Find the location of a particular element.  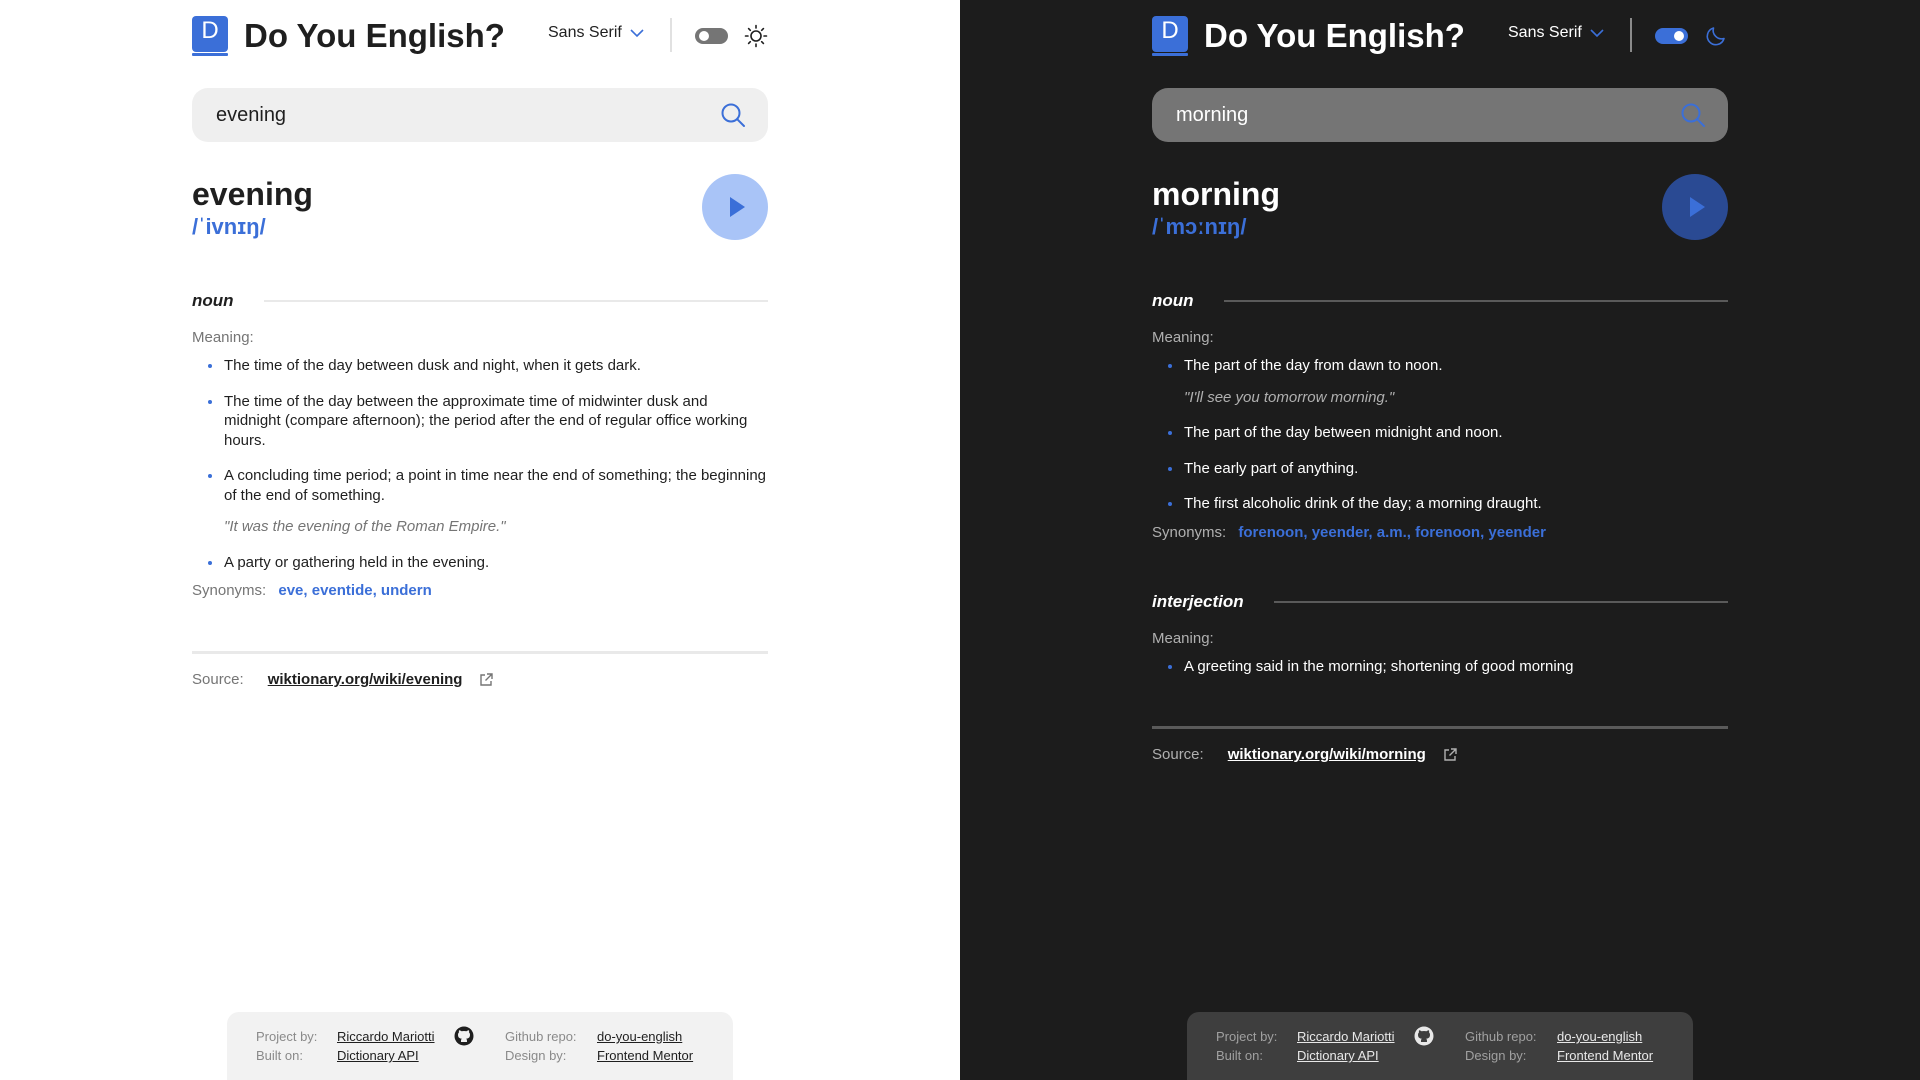

source-row: Source: wiktionary.org/wiki/evening is located at coordinates (343, 679).